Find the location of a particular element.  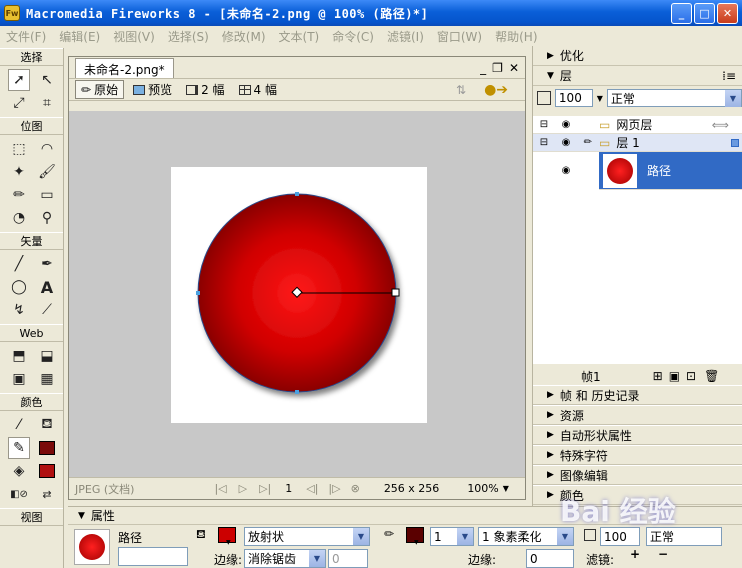

add-mask-icon: ▣ is located at coordinates (674, 376).